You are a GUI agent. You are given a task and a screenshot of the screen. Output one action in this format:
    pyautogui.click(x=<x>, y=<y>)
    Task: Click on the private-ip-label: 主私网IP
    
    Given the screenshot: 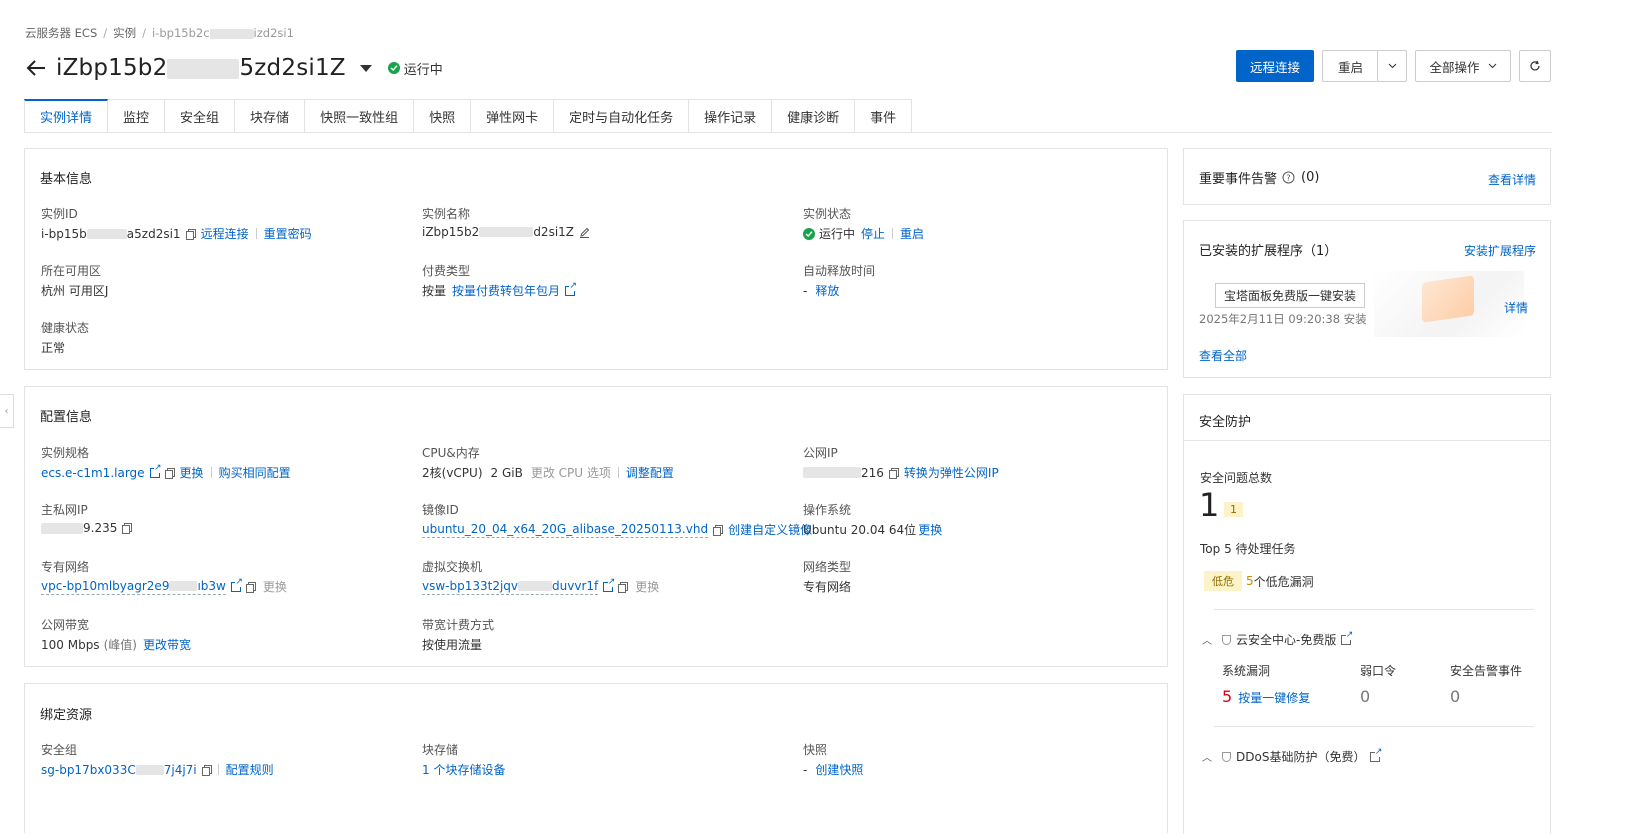 What is the action you would take?
    pyautogui.click(x=64, y=510)
    